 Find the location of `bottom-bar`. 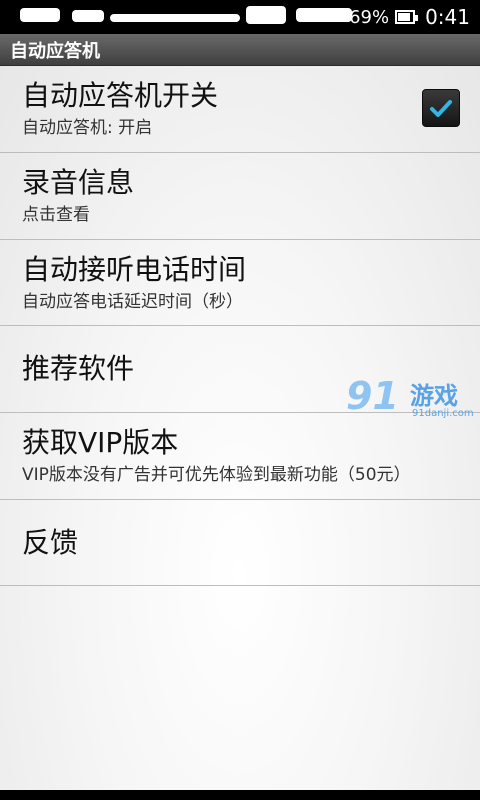

bottom-bar is located at coordinates (240, 795).